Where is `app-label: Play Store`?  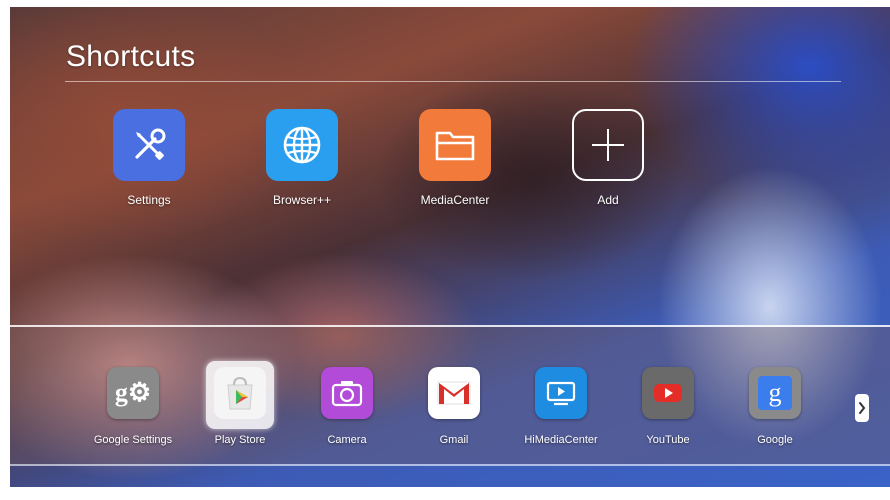
app-label: Play Store is located at coordinates (240, 440).